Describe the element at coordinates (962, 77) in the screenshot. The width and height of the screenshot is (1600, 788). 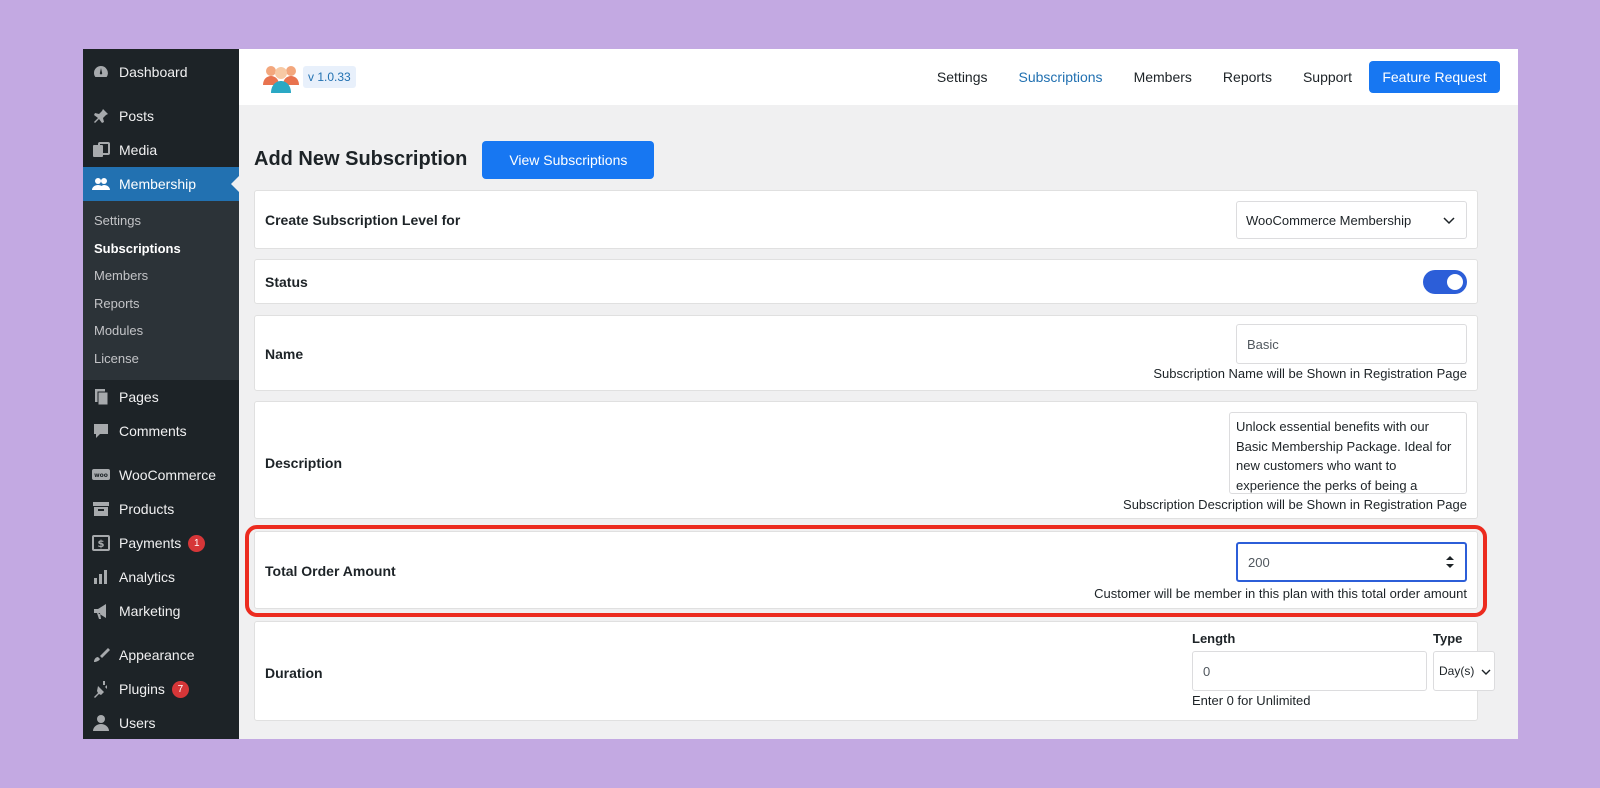
I see `nav-settings: Settings` at that location.